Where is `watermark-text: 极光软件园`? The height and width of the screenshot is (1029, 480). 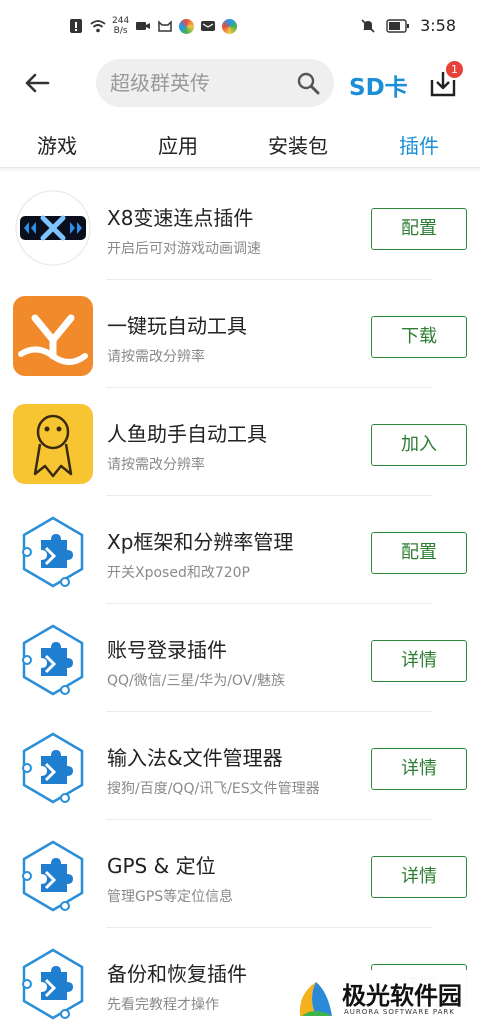
watermark-text: 极光软件园 is located at coordinates (402, 996).